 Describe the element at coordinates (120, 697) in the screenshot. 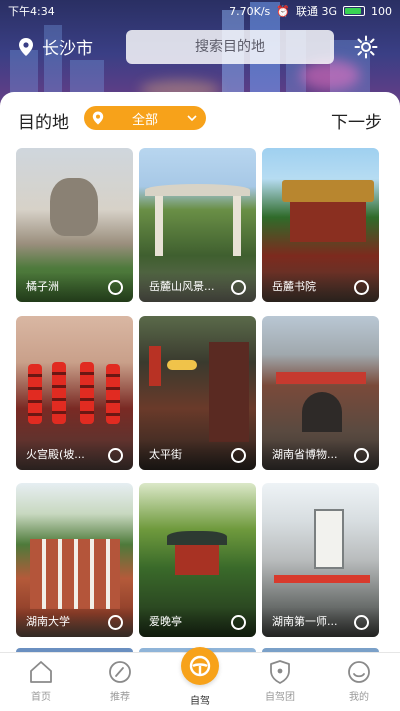

I see `tab-label: 推荐` at that location.